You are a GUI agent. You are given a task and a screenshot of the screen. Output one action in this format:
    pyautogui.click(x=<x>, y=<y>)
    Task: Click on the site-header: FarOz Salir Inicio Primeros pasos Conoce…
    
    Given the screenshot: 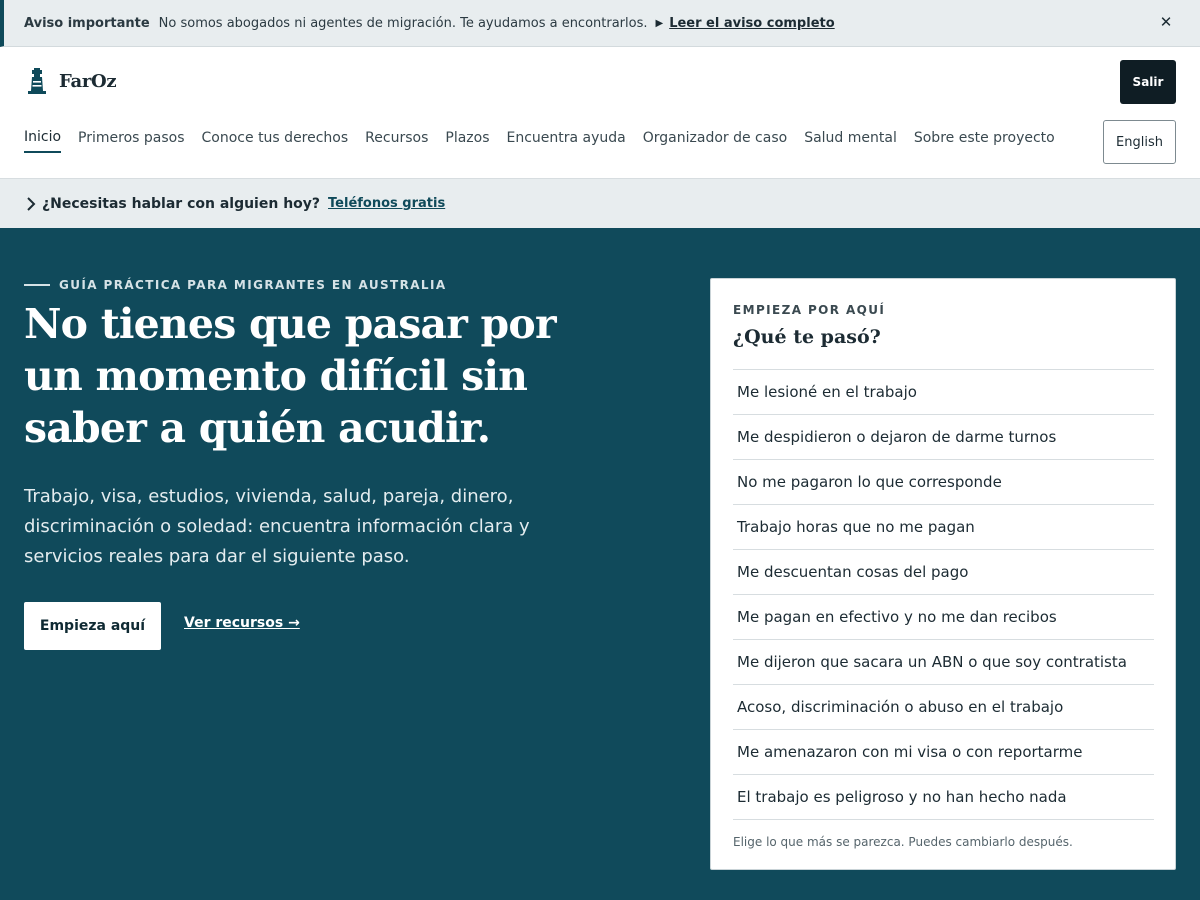 What is the action you would take?
    pyautogui.click(x=600, y=113)
    